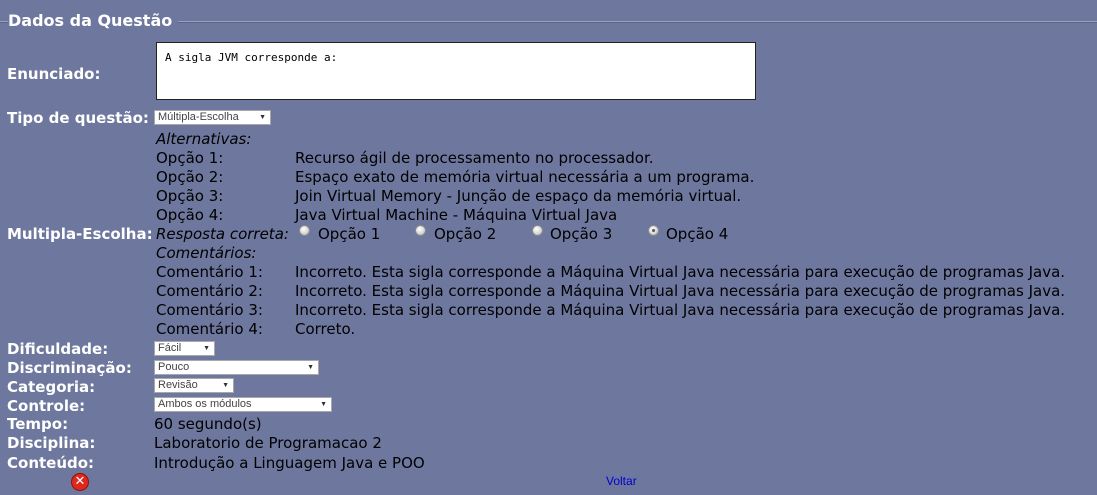 The image size is (1097, 495). I want to click on conteudo-value: Introdução a Linguagem Java e POO, so click(289, 463).